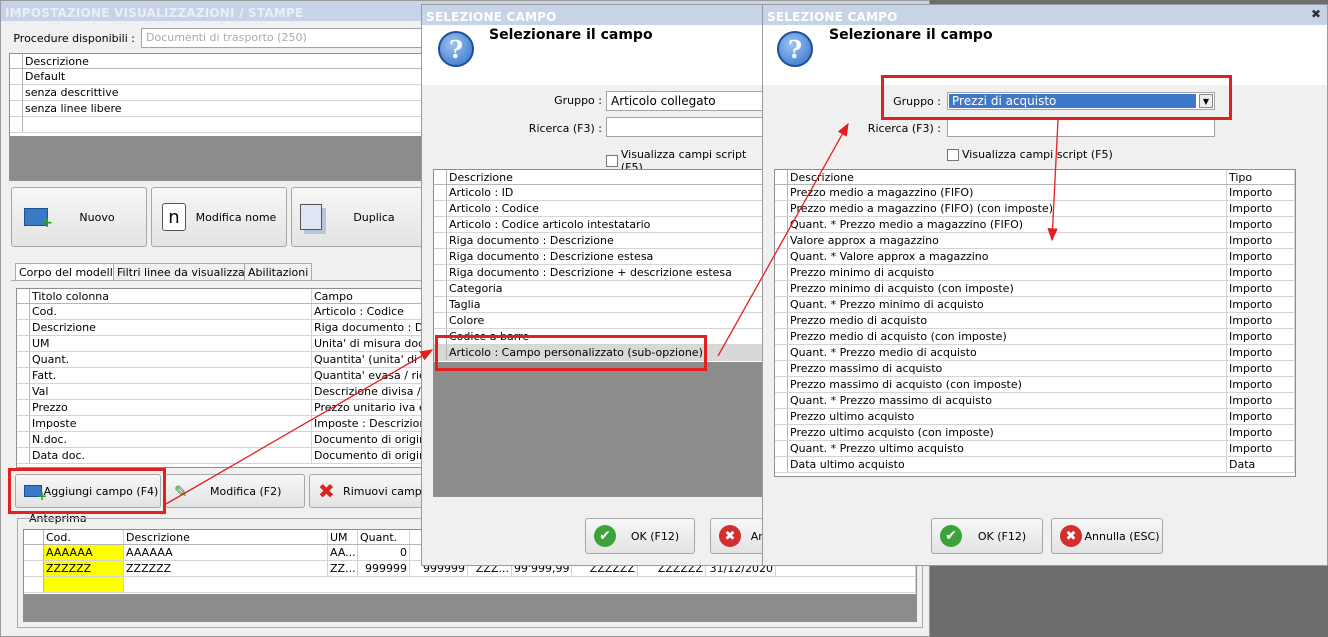  What do you see at coordinates (1035, 417) in the screenshot?
I see `list-item: Prezzo ultimo acquisto Importo` at bounding box center [1035, 417].